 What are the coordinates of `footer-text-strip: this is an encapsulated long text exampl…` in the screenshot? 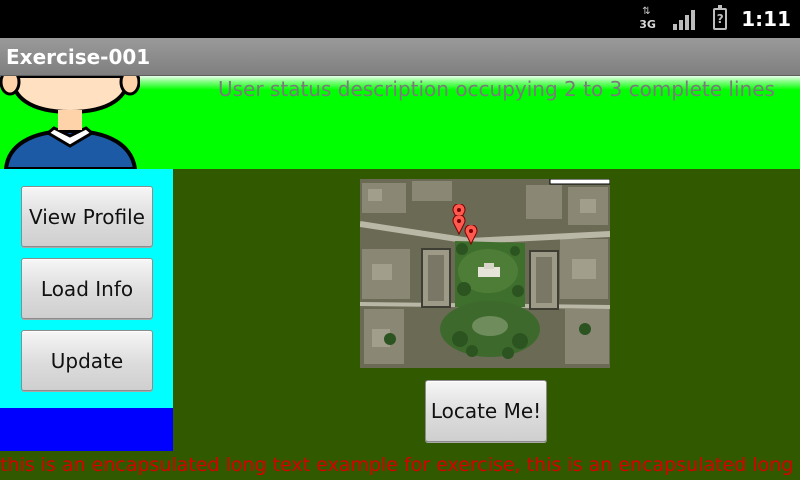 It's located at (400, 465).